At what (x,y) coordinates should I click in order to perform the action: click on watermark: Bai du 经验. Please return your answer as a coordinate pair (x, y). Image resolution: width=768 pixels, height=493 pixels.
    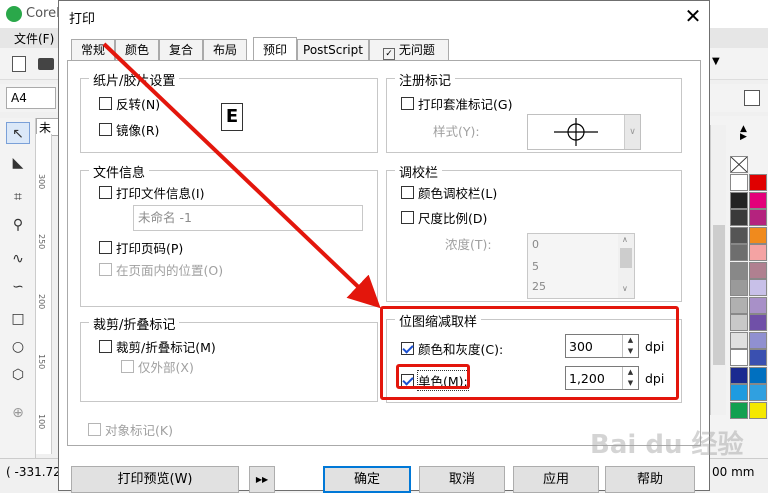
    Looking at the image, I should click on (667, 442).